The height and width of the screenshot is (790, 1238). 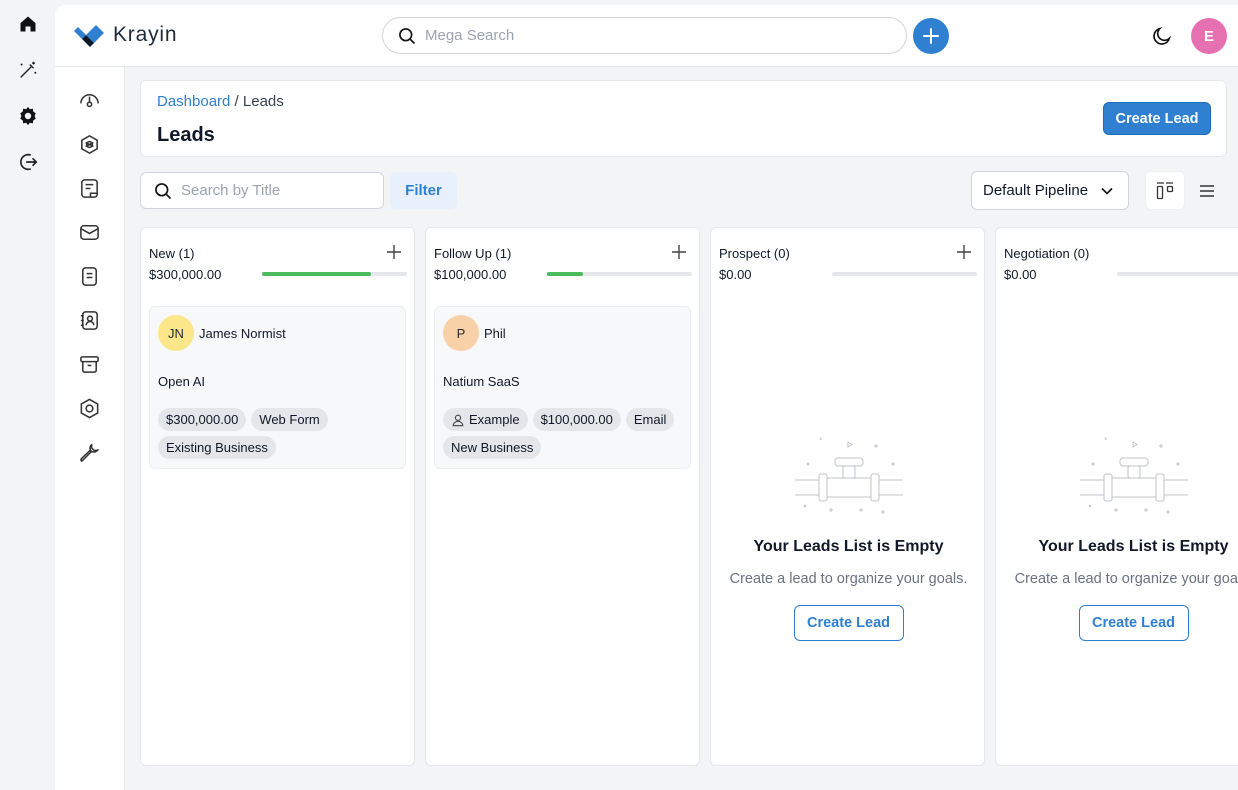 I want to click on logout-icon, so click(x=28, y=162).